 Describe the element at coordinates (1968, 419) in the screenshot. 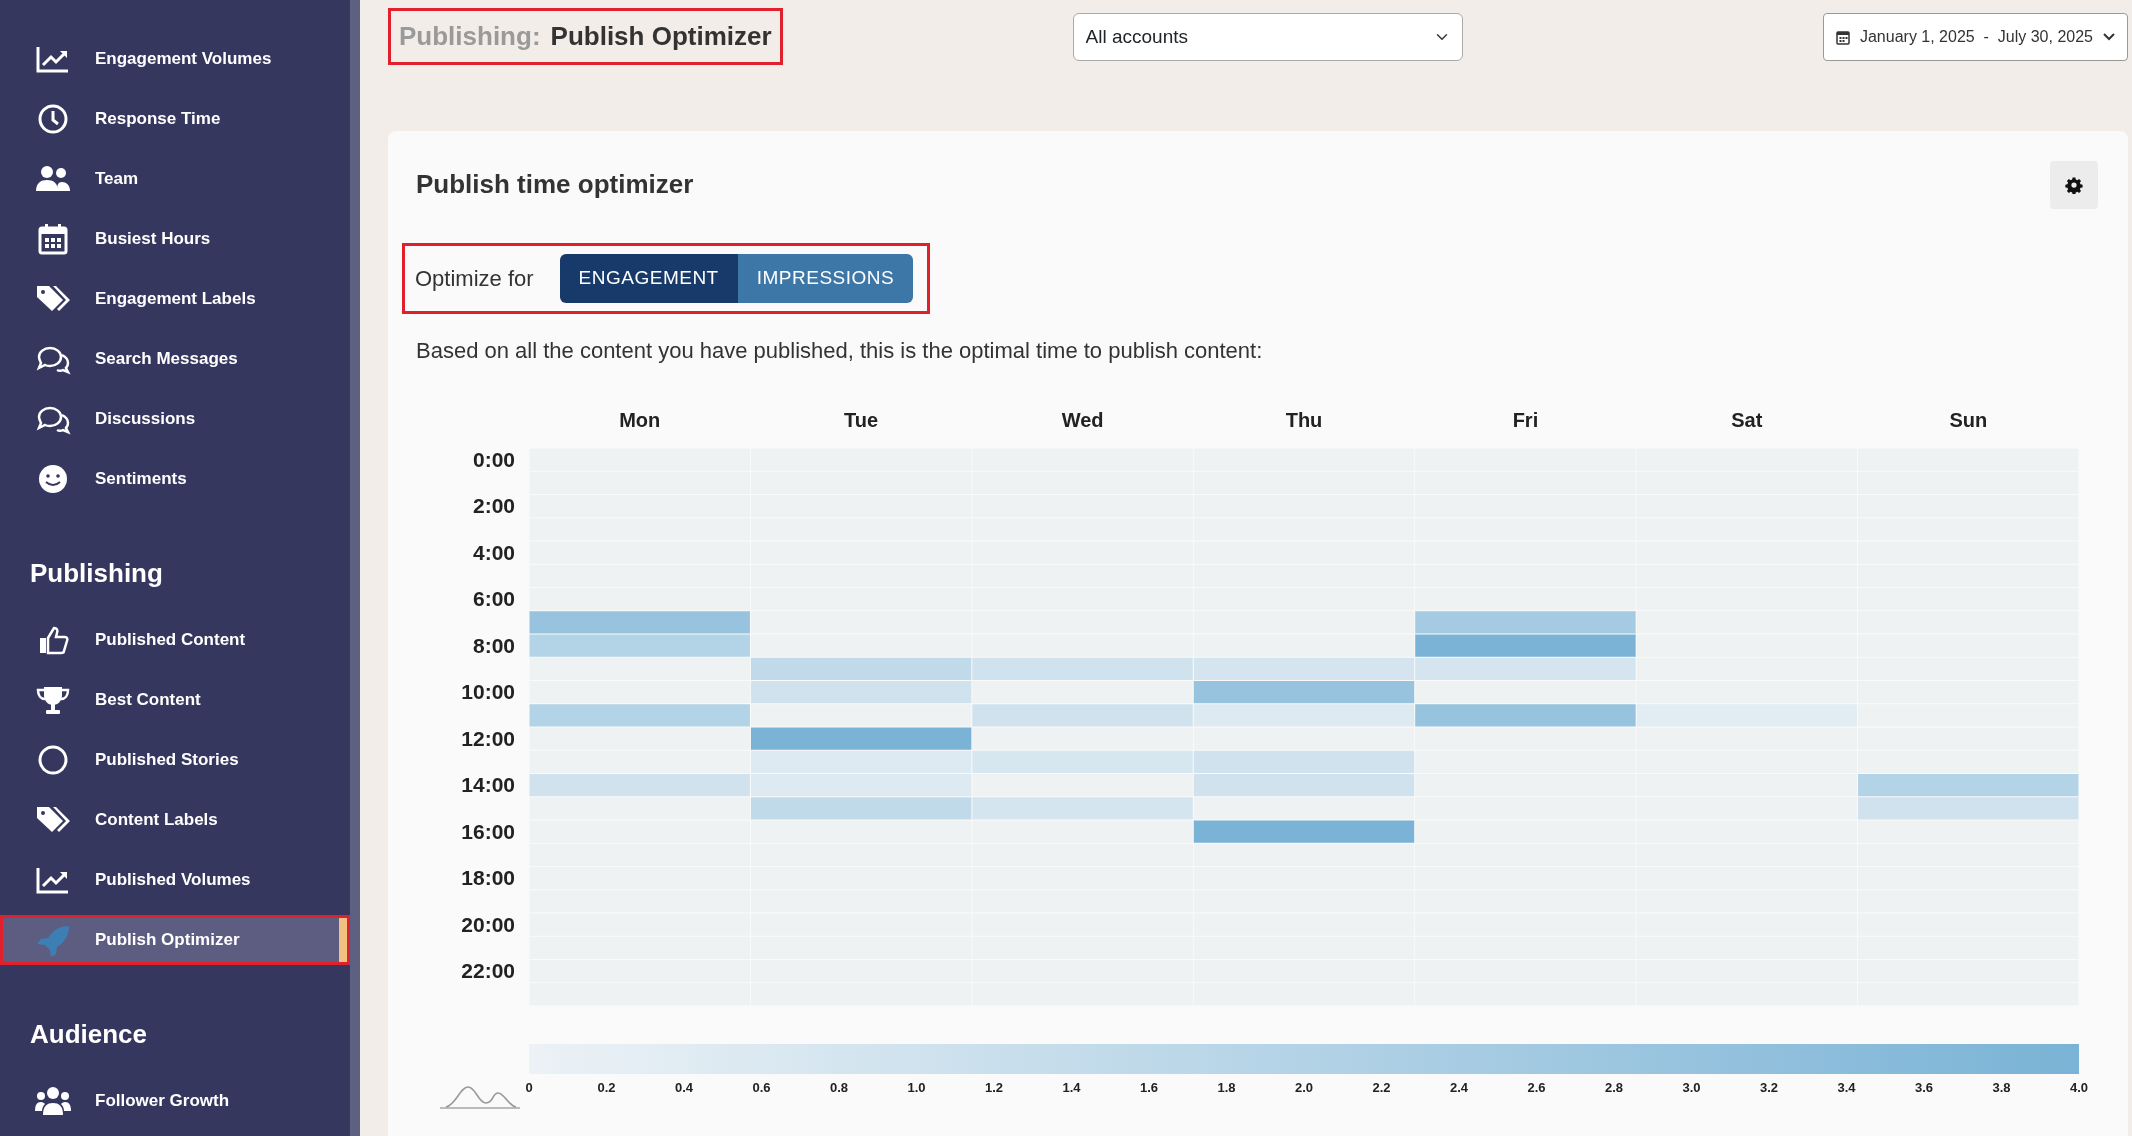

I see `day-label: Sun` at that location.